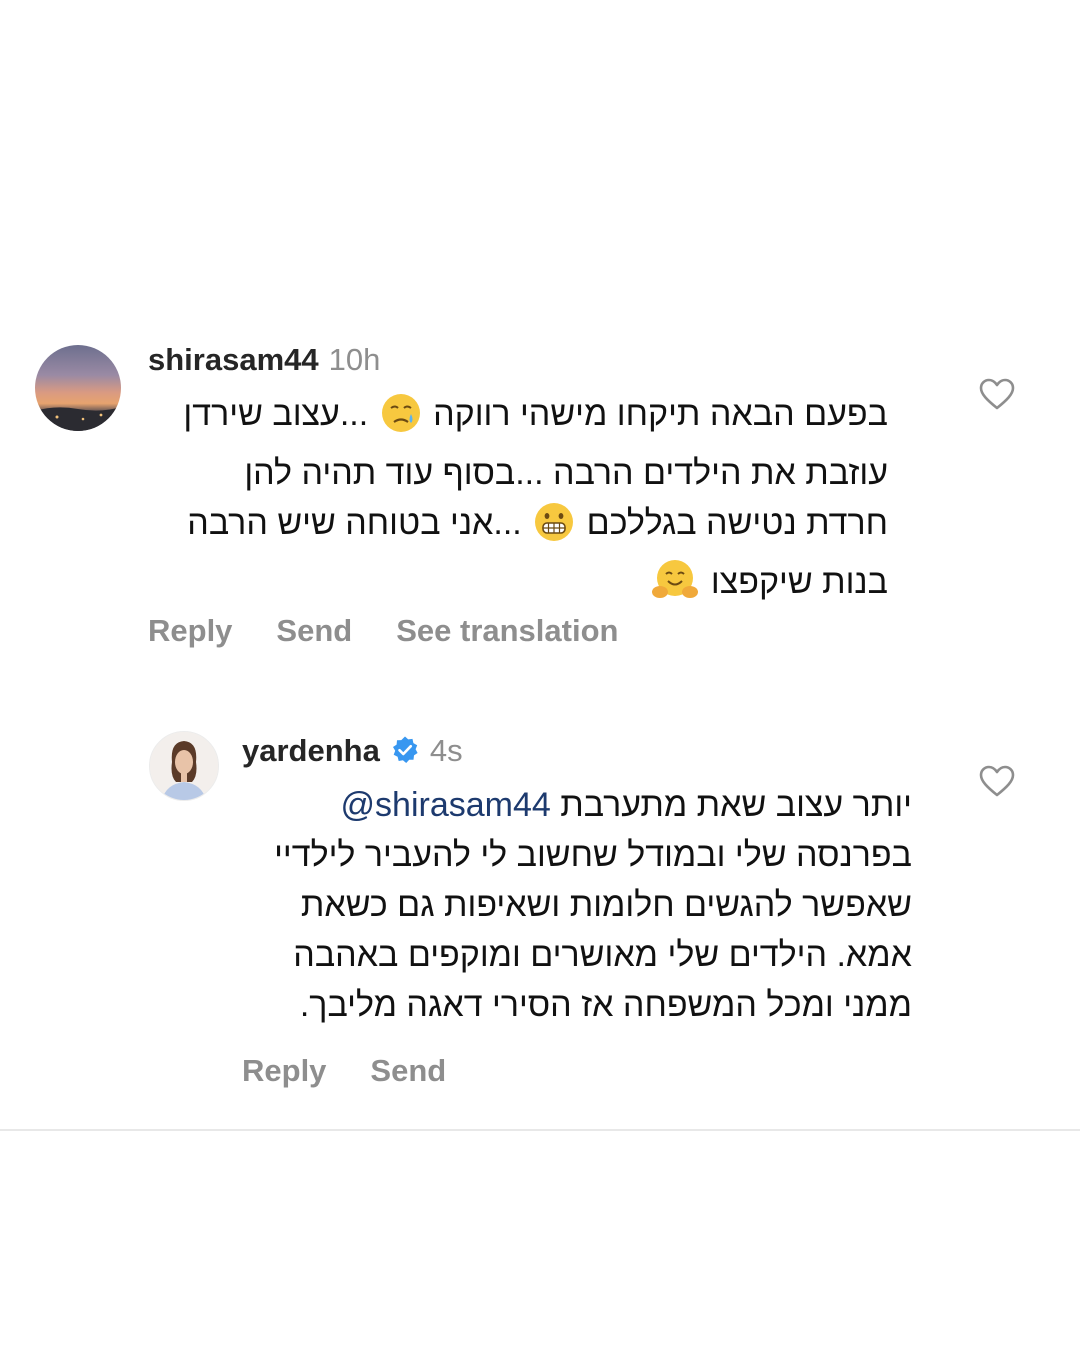 This screenshot has width=1080, height=1350. I want to click on mention-link: @shirasam44, so click(446, 805).